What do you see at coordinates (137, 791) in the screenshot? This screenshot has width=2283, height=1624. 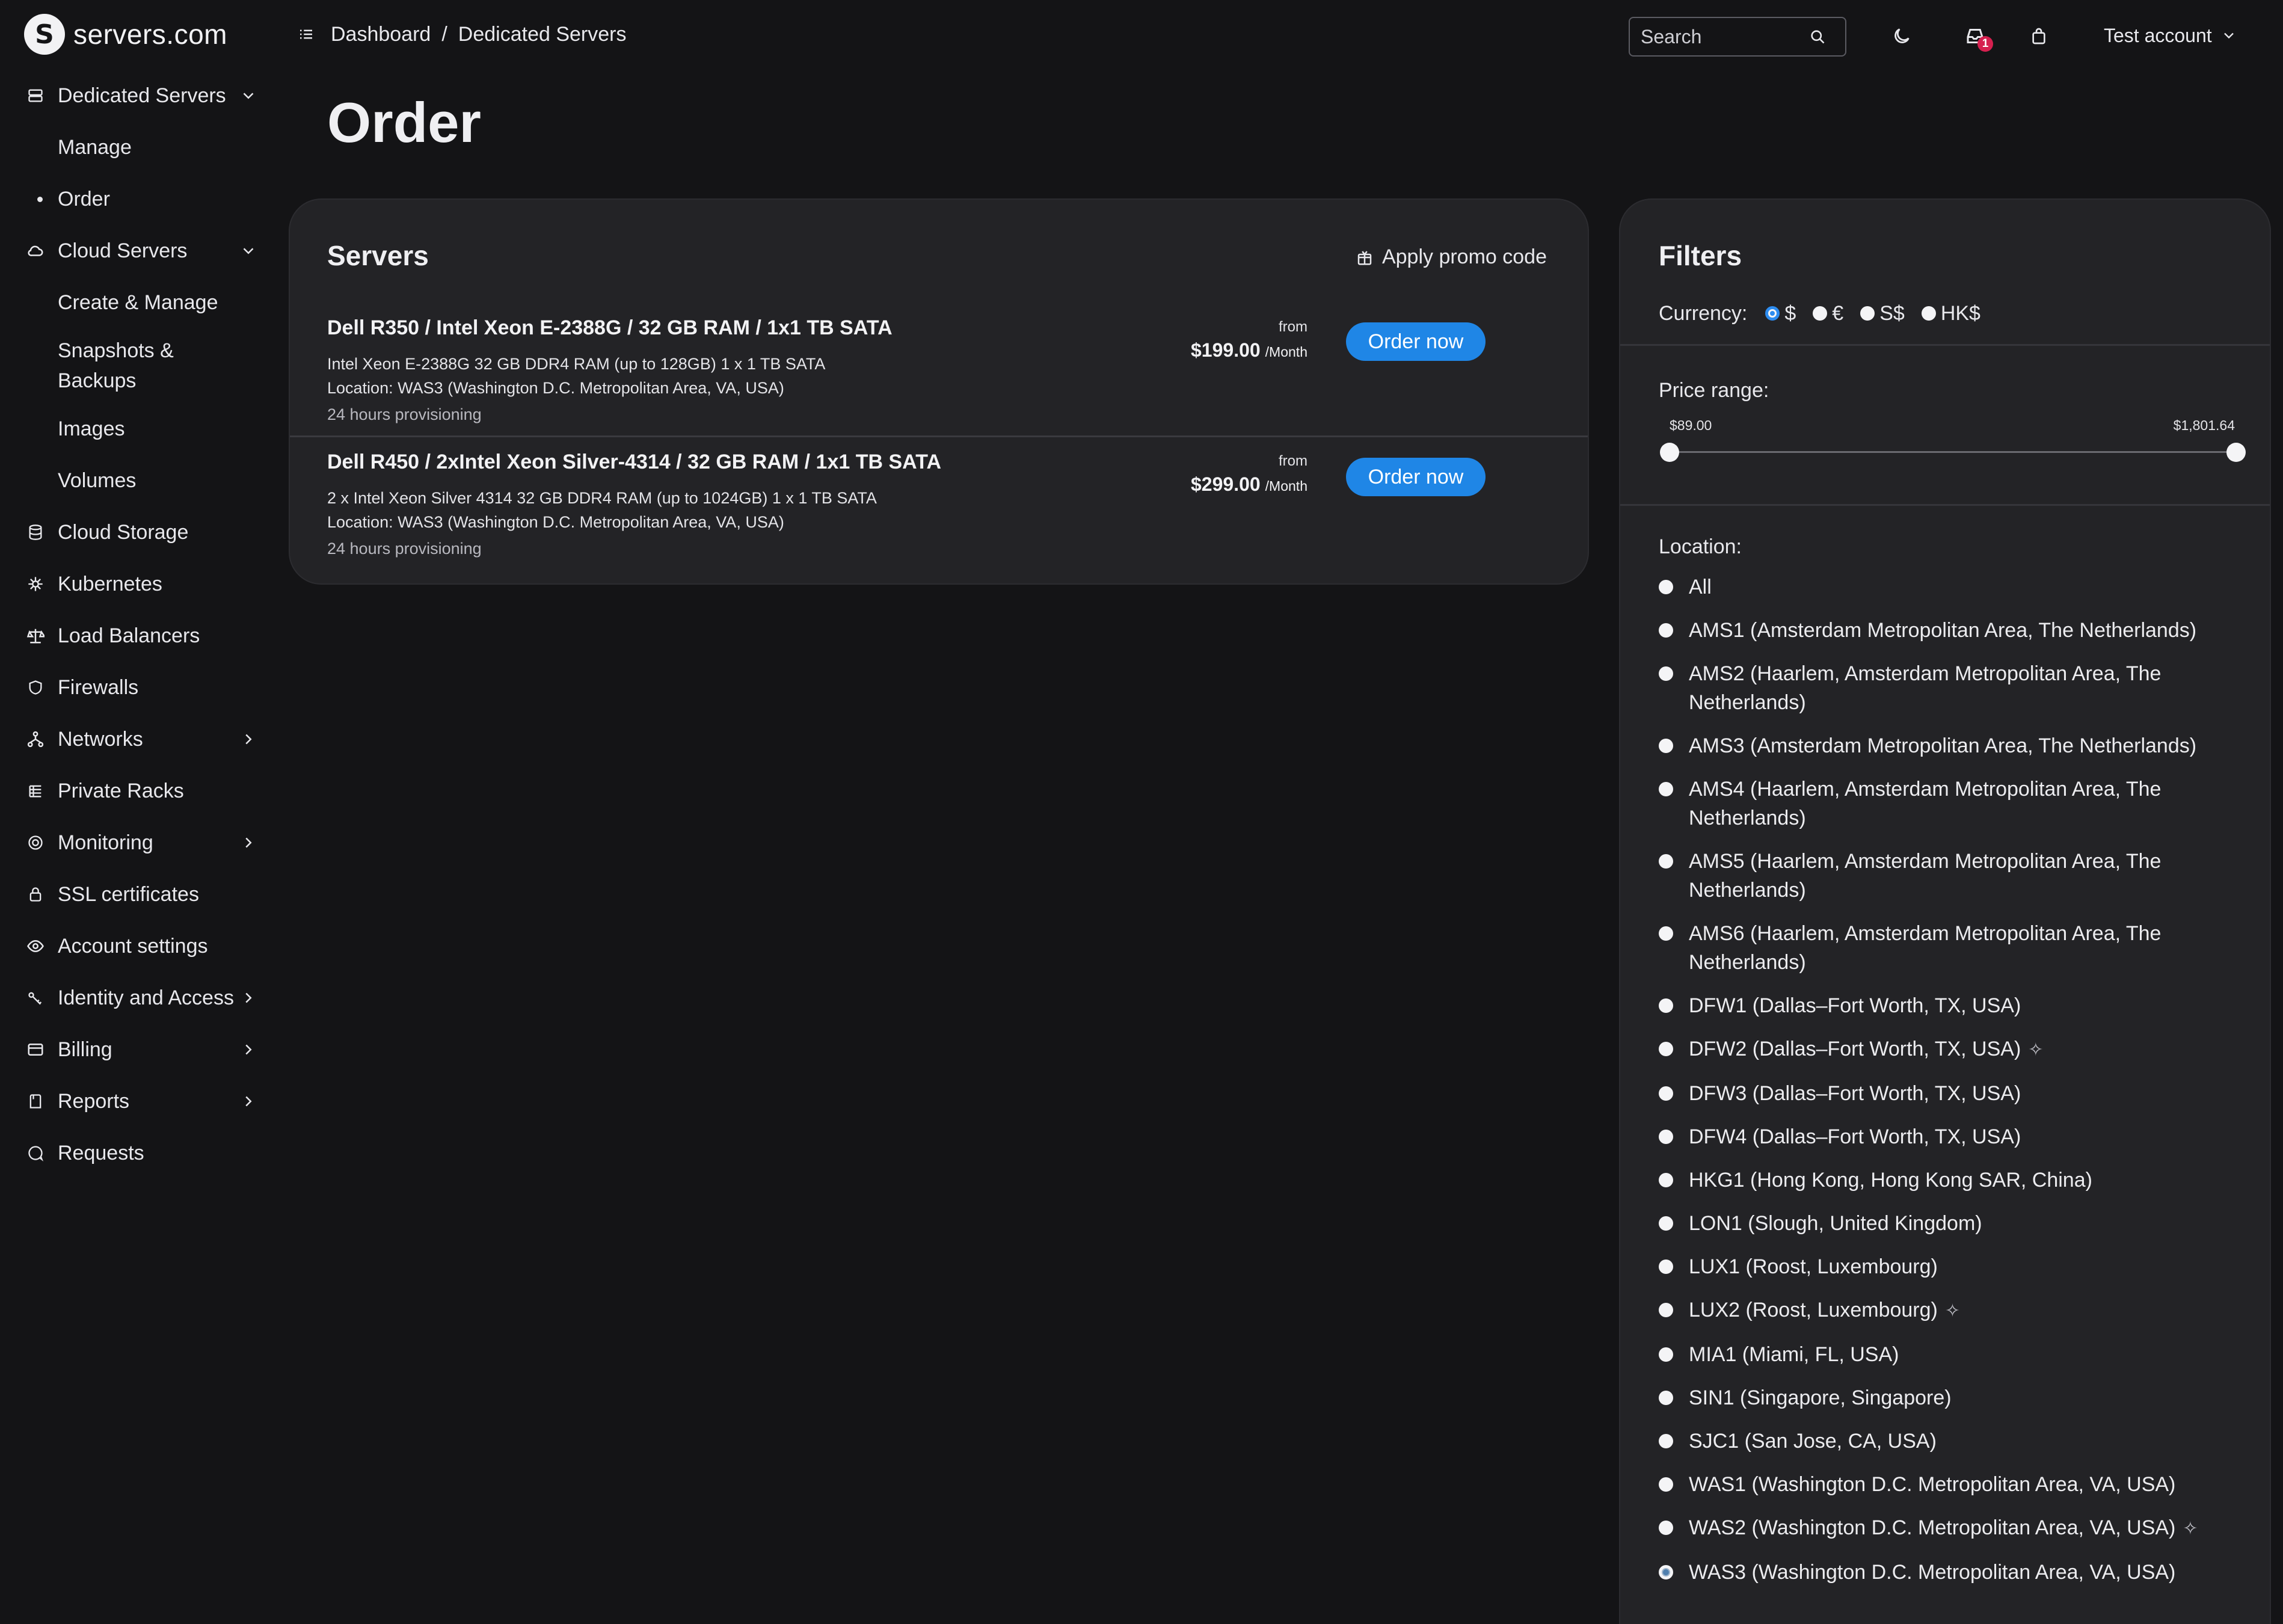 I see `sidebar-item-private-racks: Private Racks` at bounding box center [137, 791].